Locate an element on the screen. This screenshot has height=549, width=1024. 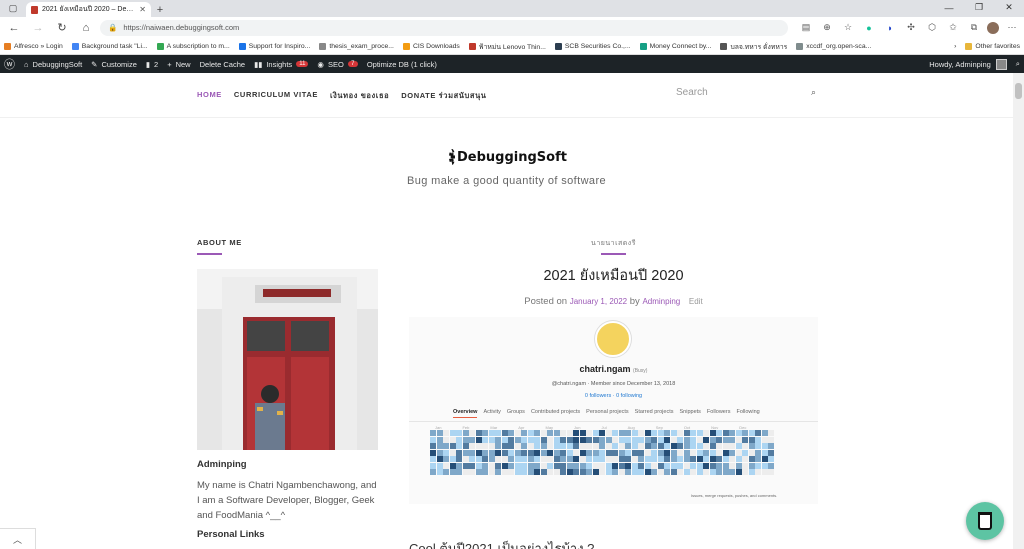
post-author-link: Adminping is located at coordinates (661, 301).